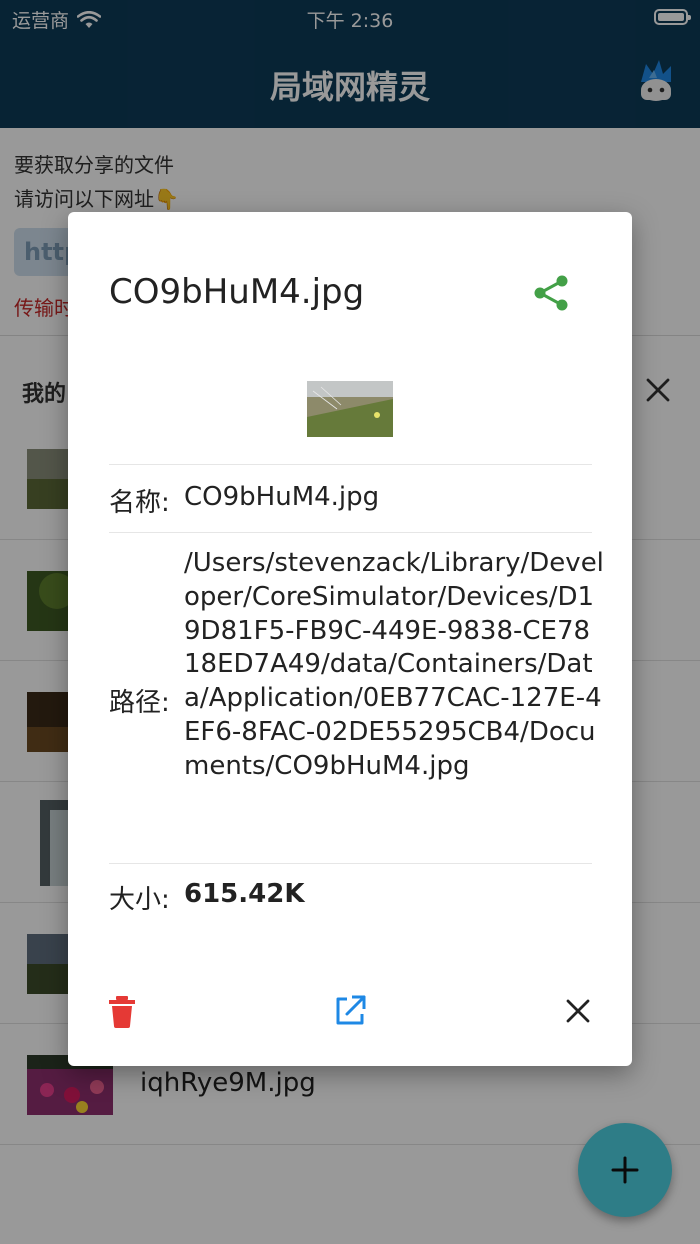  What do you see at coordinates (244, 894) in the screenshot?
I see `size-value: 615.42K` at bounding box center [244, 894].